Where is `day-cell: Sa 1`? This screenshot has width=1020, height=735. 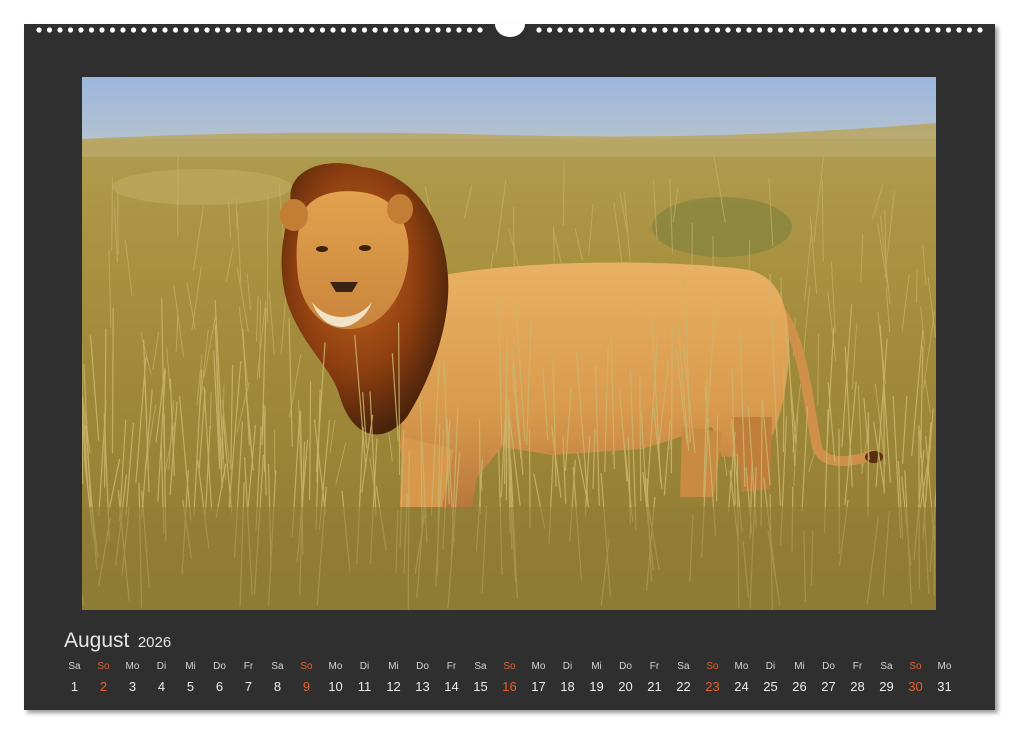
day-cell: Sa 1 is located at coordinates (74, 680).